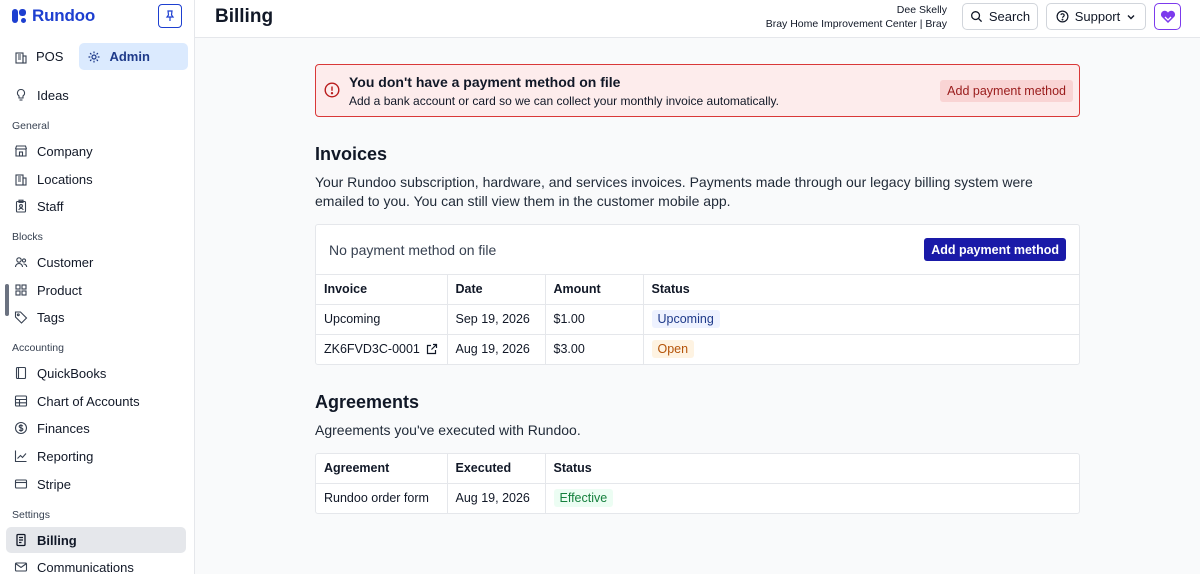 The image size is (1200, 574). I want to click on payment-method-status: No payment method on file, so click(413, 250).